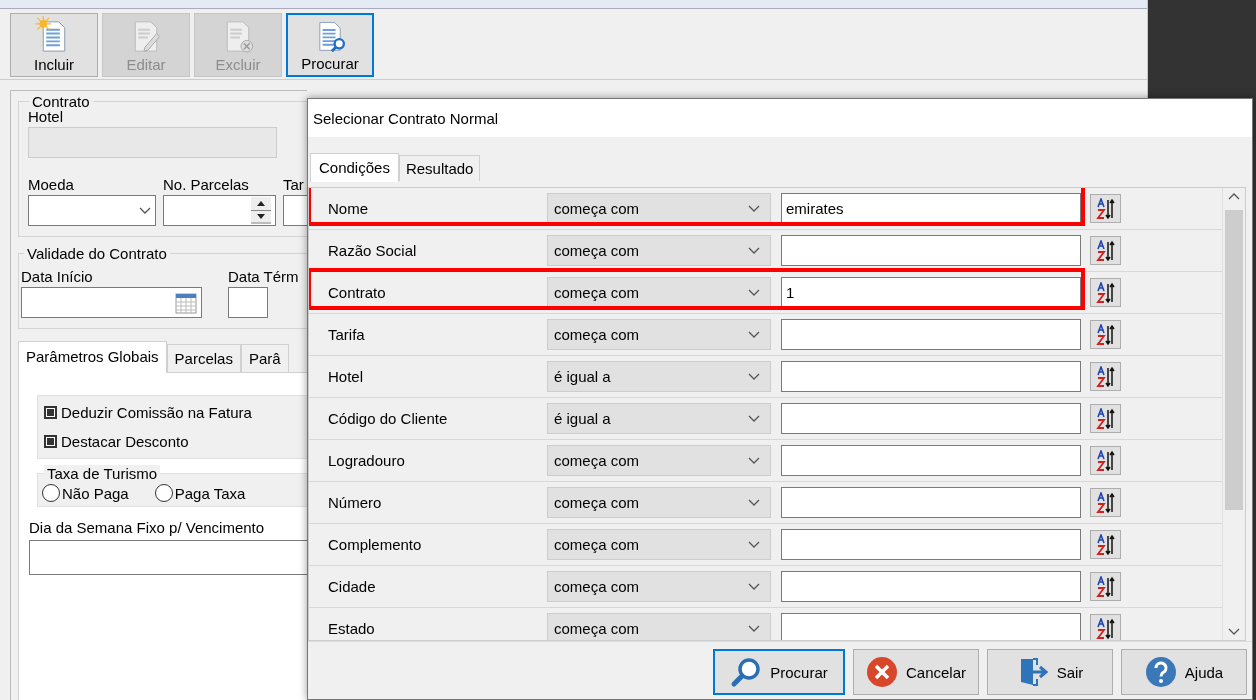 The image size is (1256, 700). I want to click on search-icon, so click(746, 672).